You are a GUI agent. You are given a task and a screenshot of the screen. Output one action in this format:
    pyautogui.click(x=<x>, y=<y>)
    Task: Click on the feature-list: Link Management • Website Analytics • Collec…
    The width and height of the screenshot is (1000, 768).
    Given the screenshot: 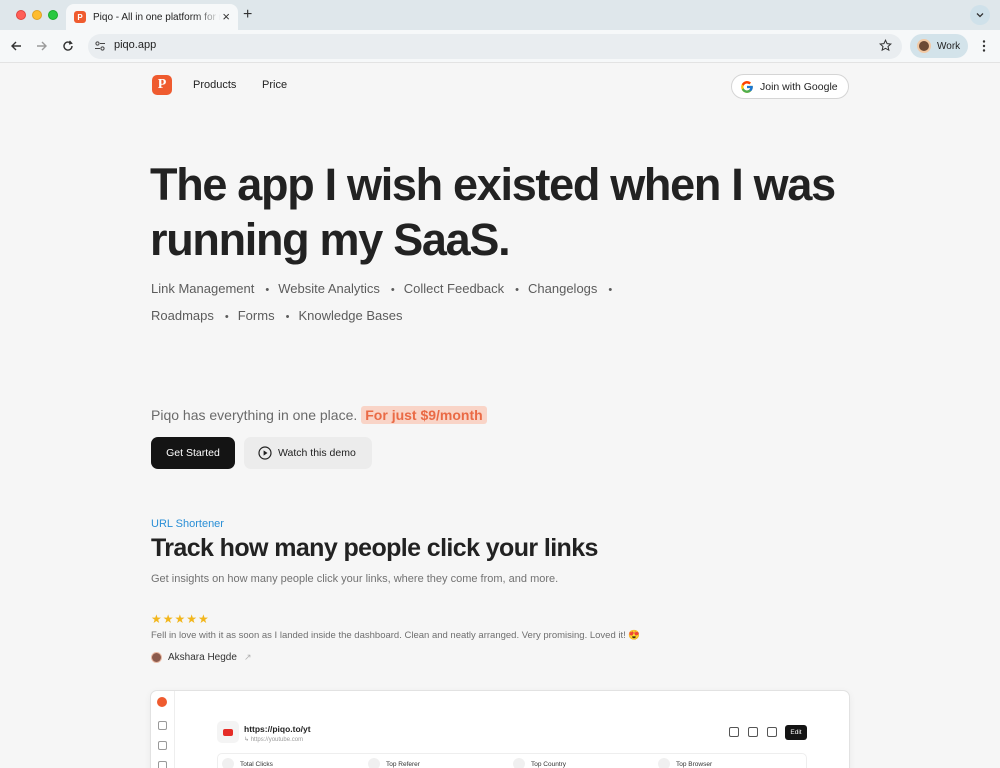 What is the action you would take?
    pyautogui.click(x=401, y=303)
    